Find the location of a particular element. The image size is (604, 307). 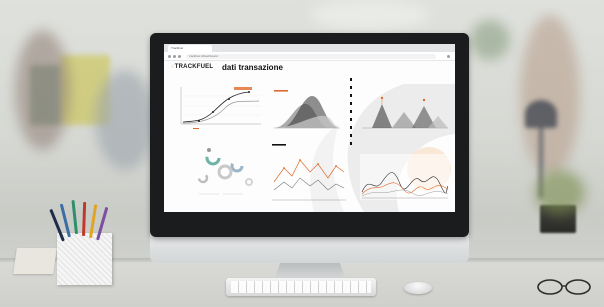

wave-chart-panel is located at coordinates (405, 177).